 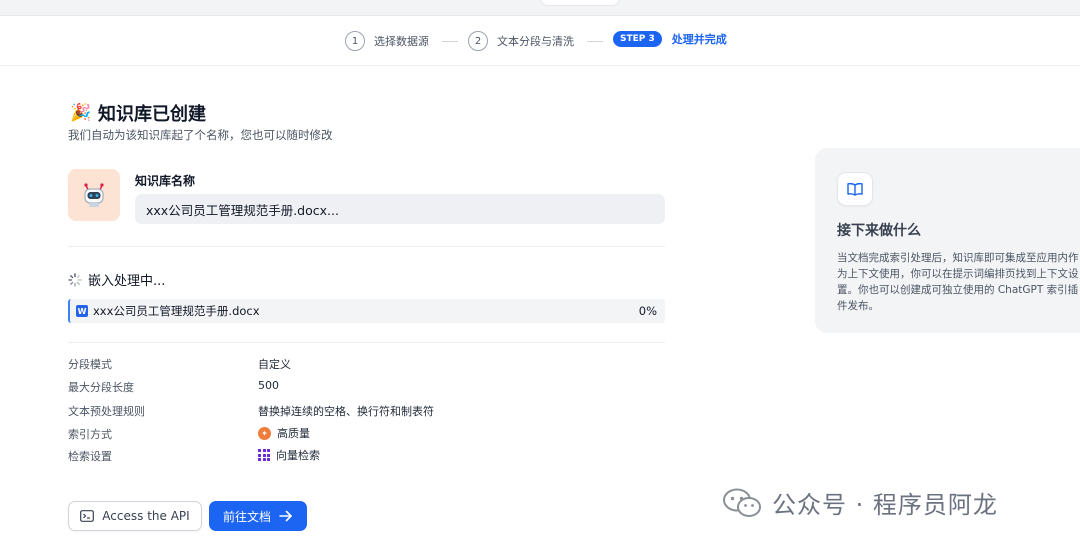 I want to click on embedding-file-row: W xxx公司员工管理规范手册.docx 0%, so click(x=366, y=311).